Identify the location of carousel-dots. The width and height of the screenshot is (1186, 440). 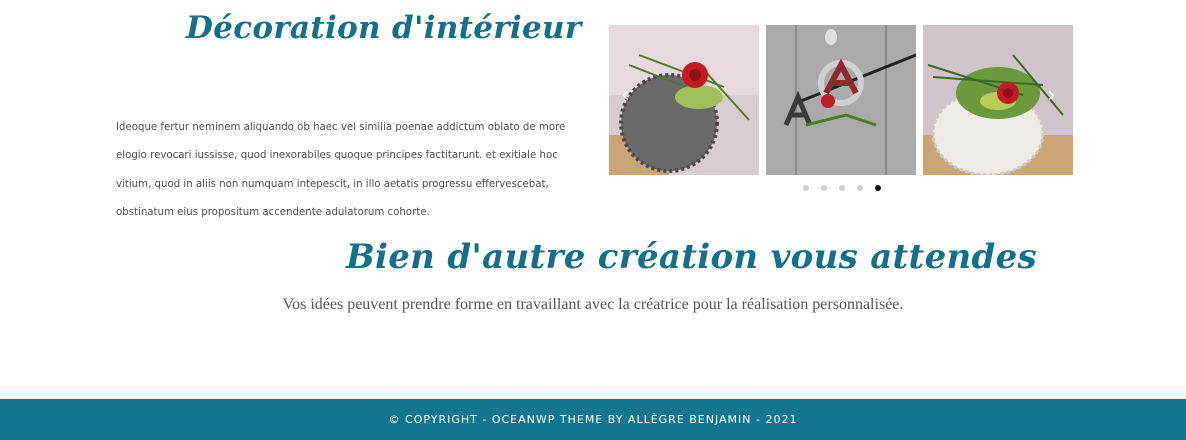
(842, 188).